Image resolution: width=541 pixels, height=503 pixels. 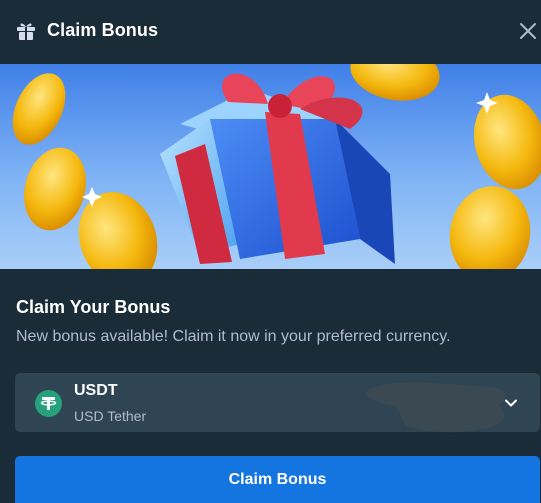 What do you see at coordinates (110, 416) in the screenshot?
I see `currency-name: USD Tether` at bounding box center [110, 416].